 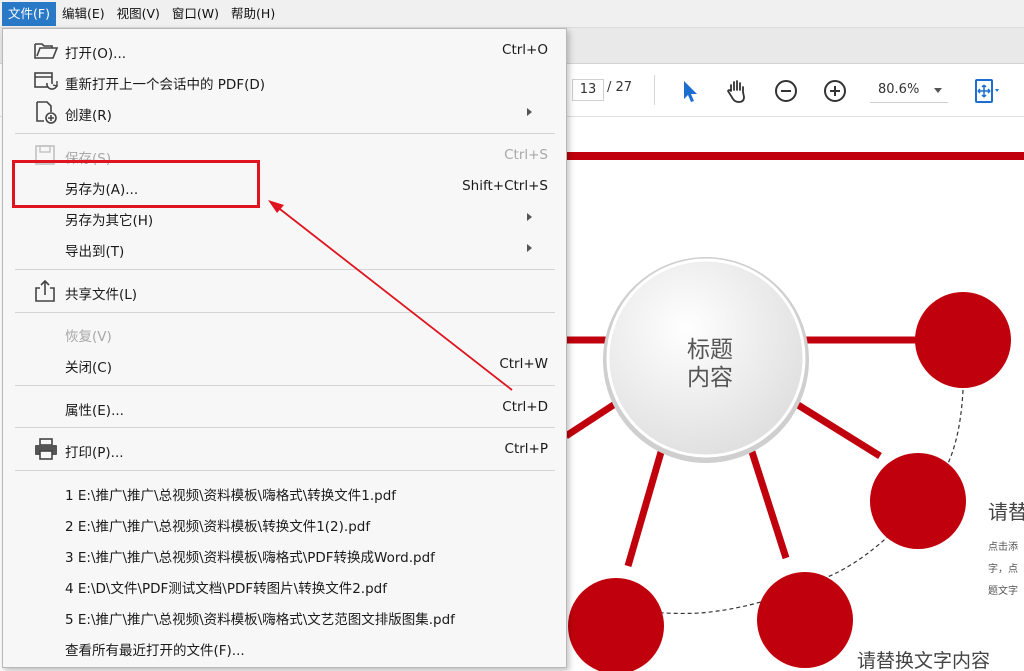 What do you see at coordinates (46, 81) in the screenshot?
I see `reopen-session-icon` at bounding box center [46, 81].